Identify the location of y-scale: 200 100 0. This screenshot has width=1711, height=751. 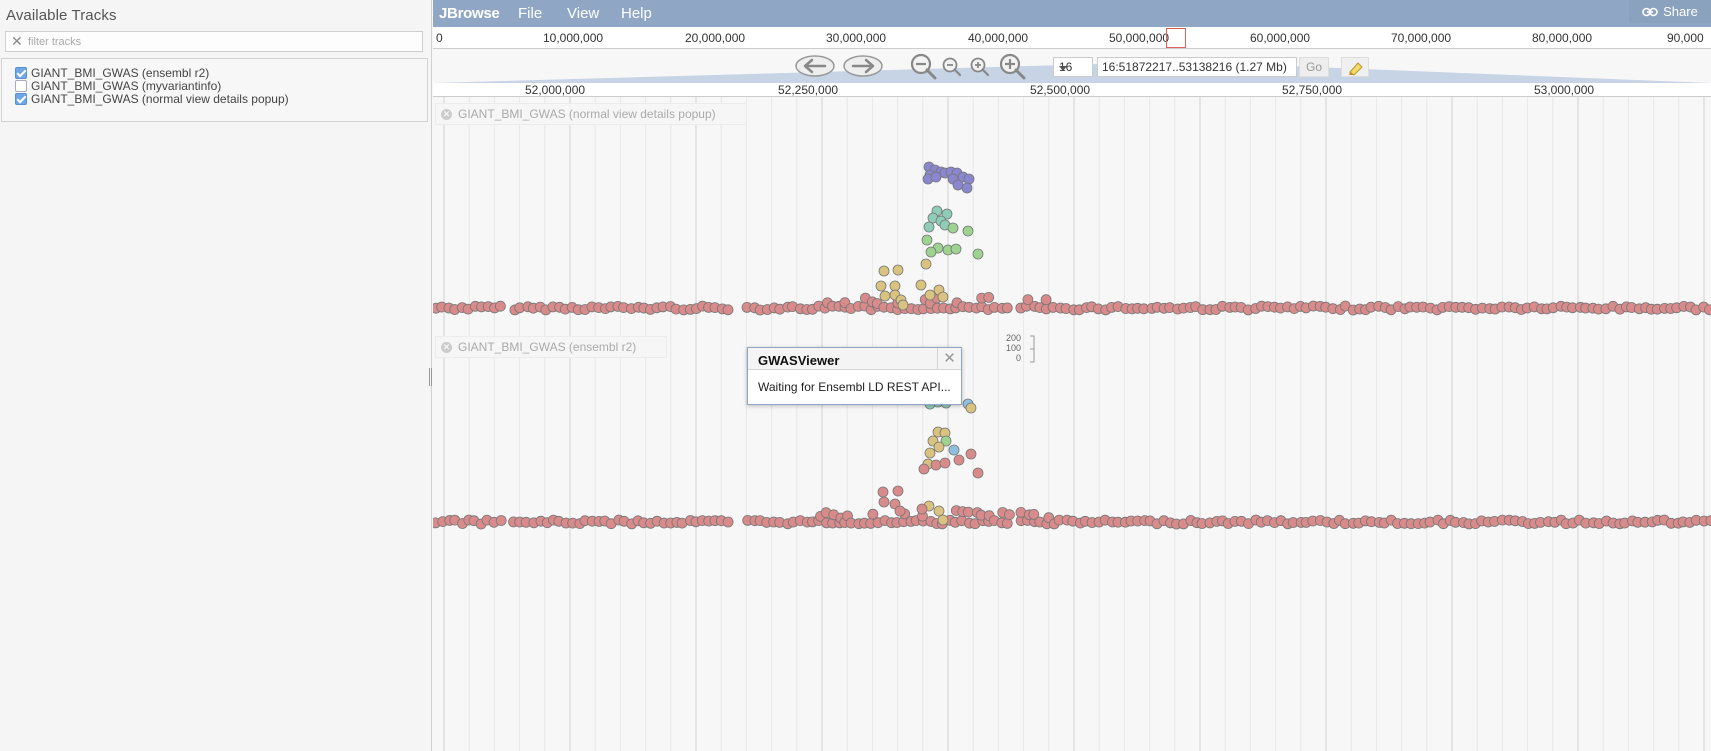
(1013, 348).